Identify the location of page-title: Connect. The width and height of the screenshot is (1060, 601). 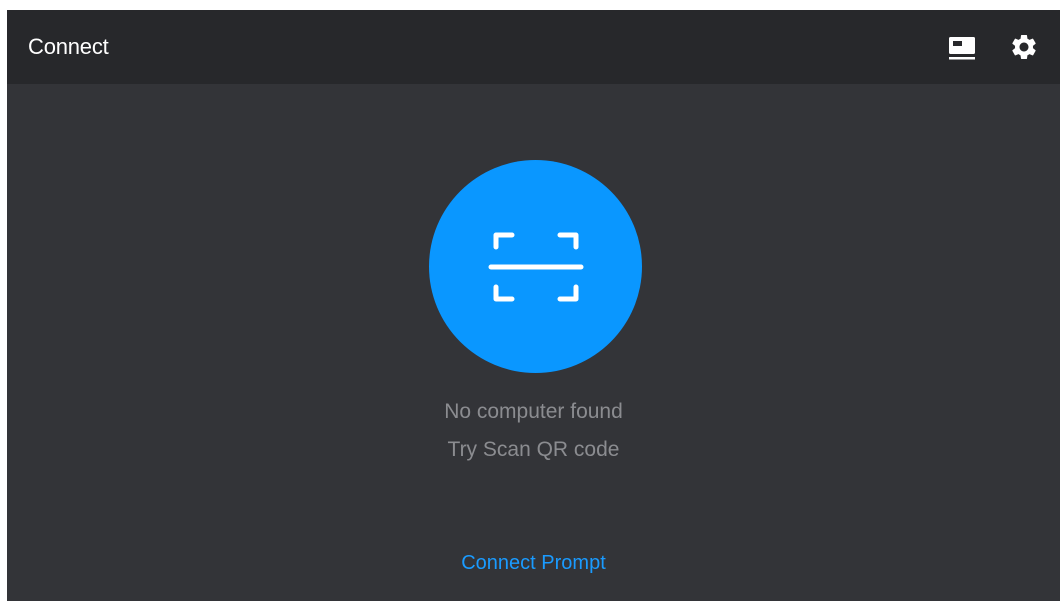
(68, 46).